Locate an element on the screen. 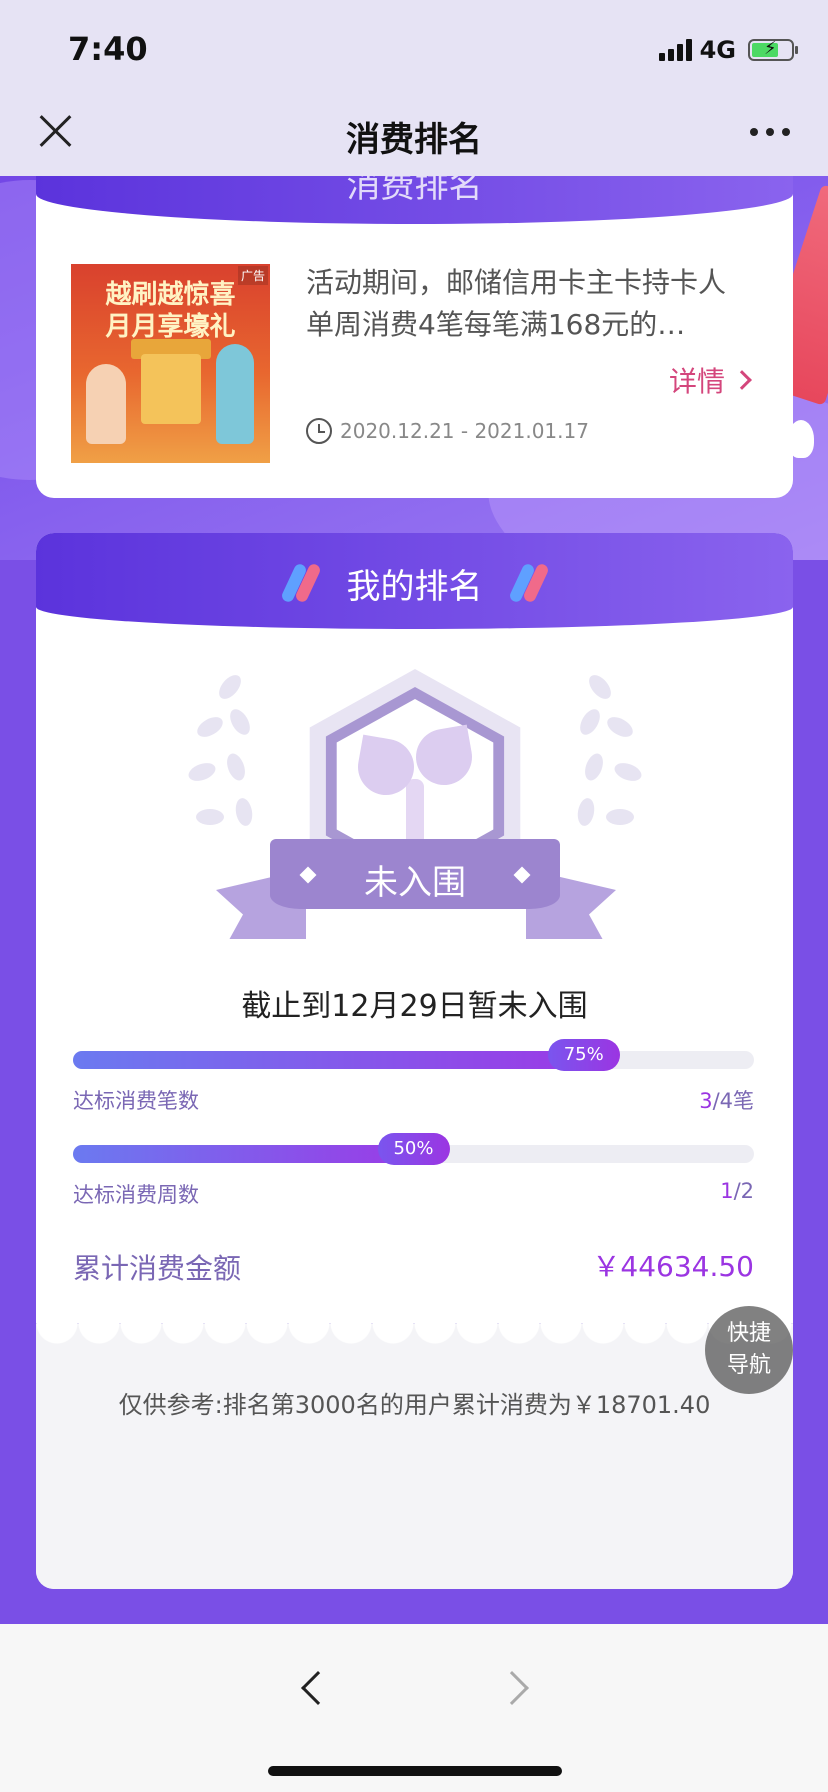 The height and width of the screenshot is (1792, 828). signal-icon is located at coordinates (675, 50).